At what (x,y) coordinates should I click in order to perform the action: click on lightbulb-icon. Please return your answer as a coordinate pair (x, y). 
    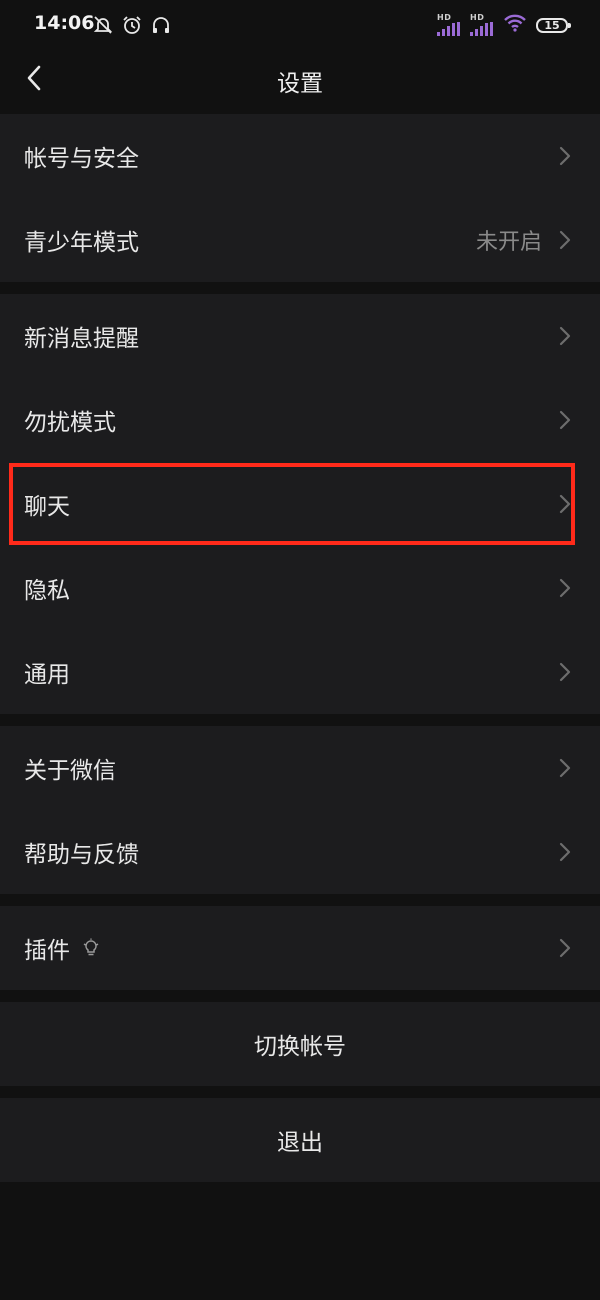
    Looking at the image, I should click on (91, 948).